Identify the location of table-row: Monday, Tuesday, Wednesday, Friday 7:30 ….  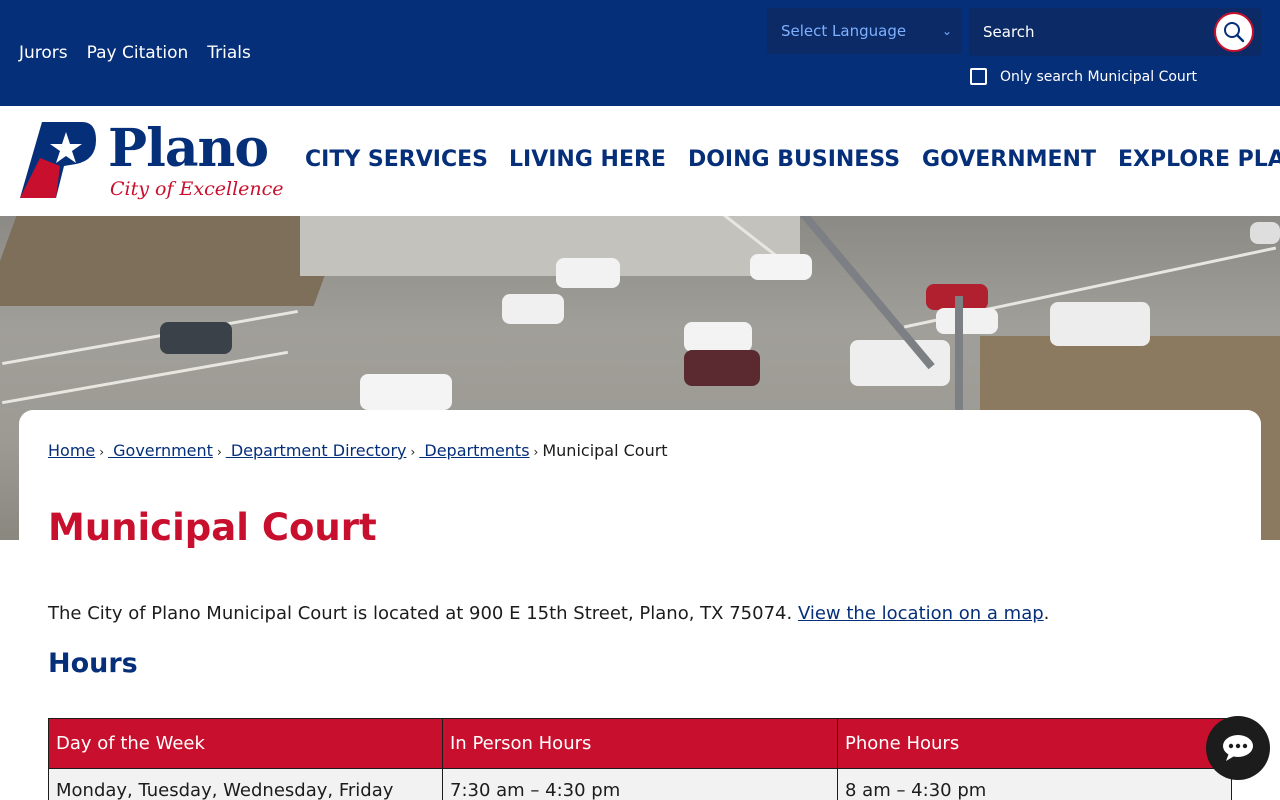
(640, 784).